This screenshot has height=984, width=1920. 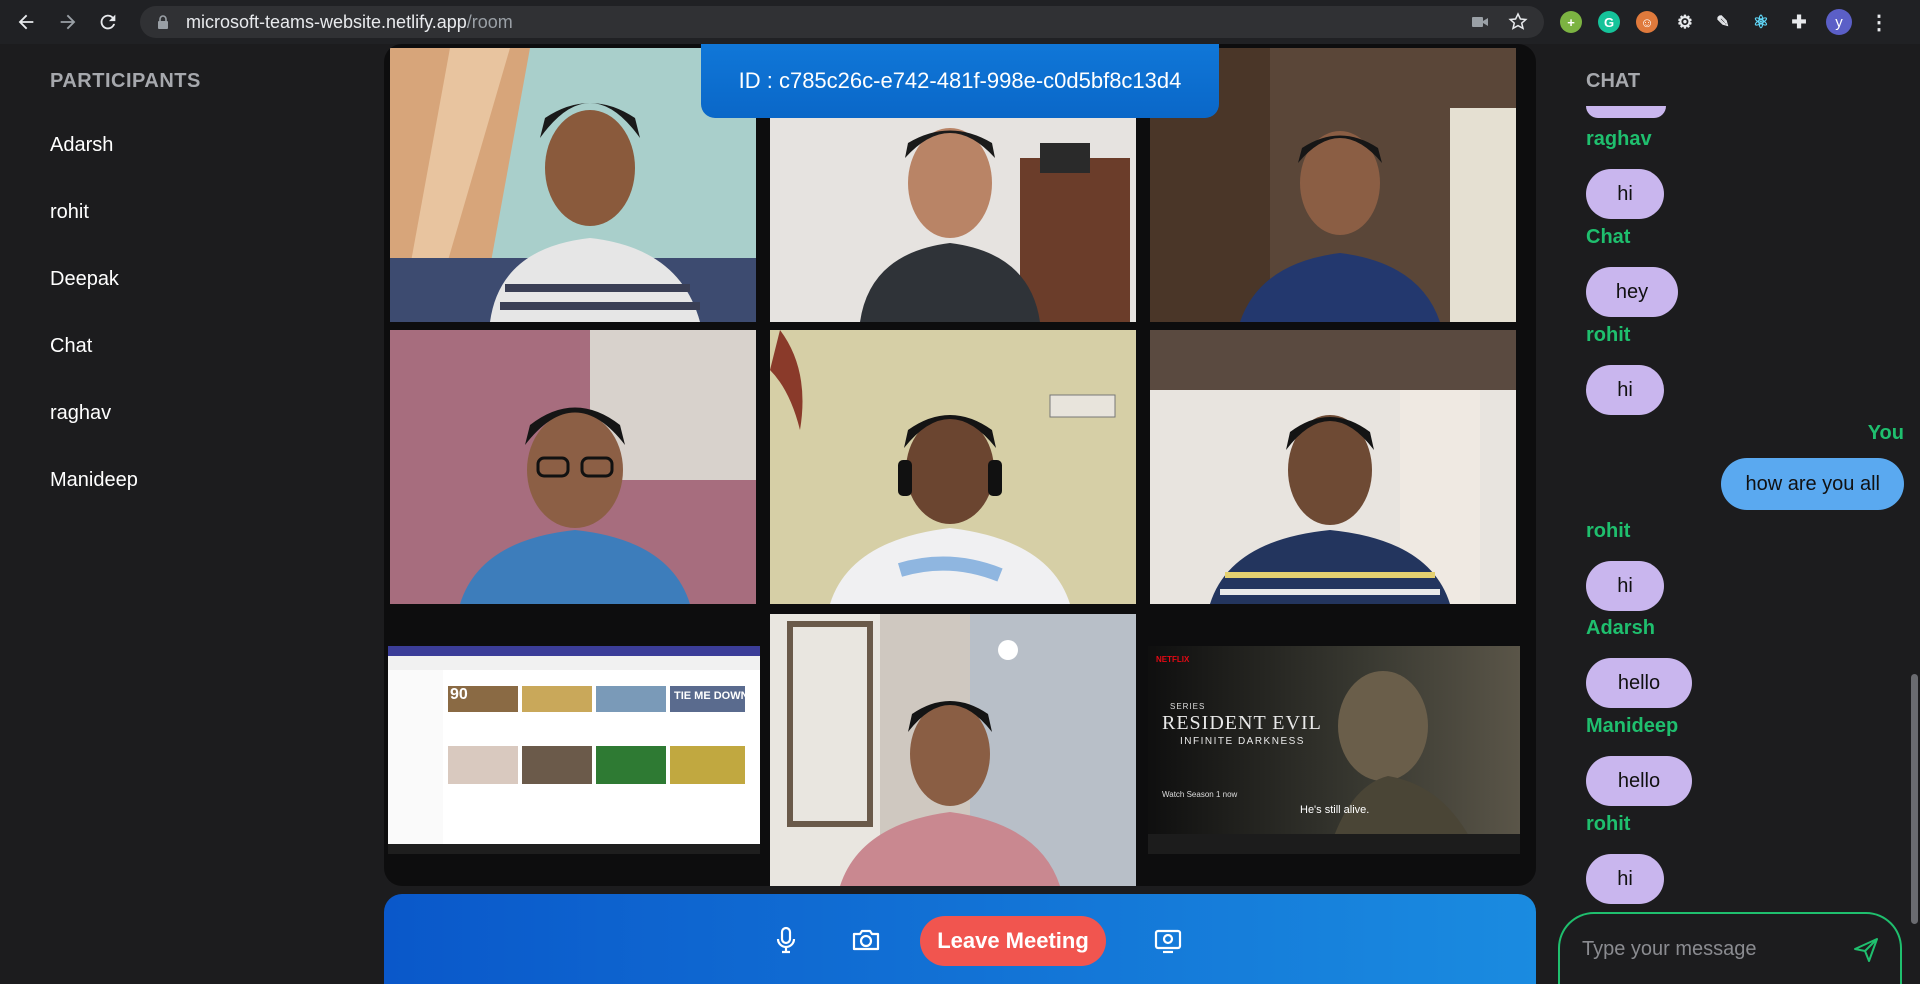 I want to click on participant-item: Chat, so click(x=71, y=346).